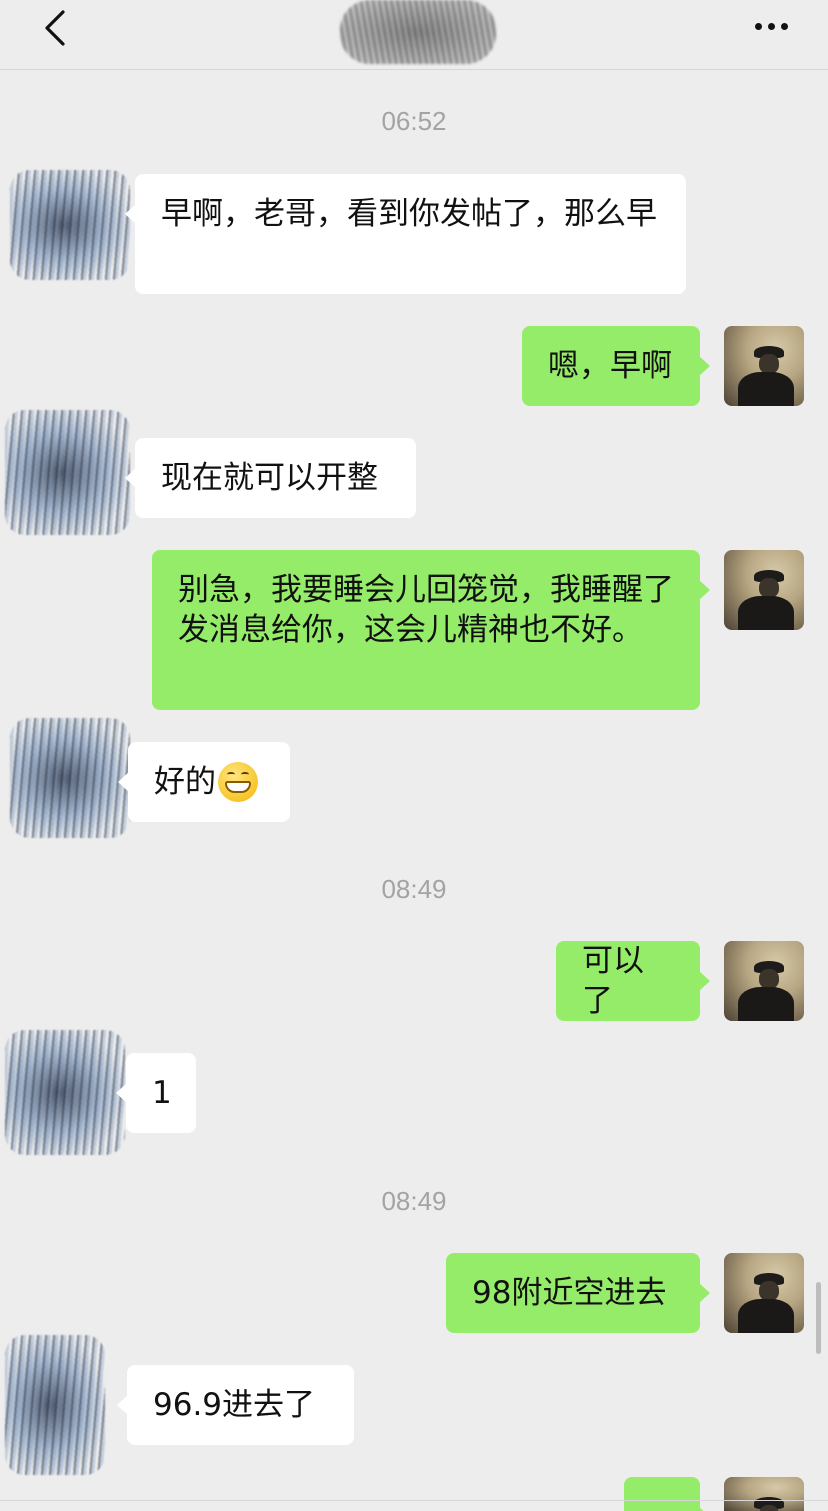 The image size is (828, 1511). I want to click on chevron-left-icon, so click(55, 28).